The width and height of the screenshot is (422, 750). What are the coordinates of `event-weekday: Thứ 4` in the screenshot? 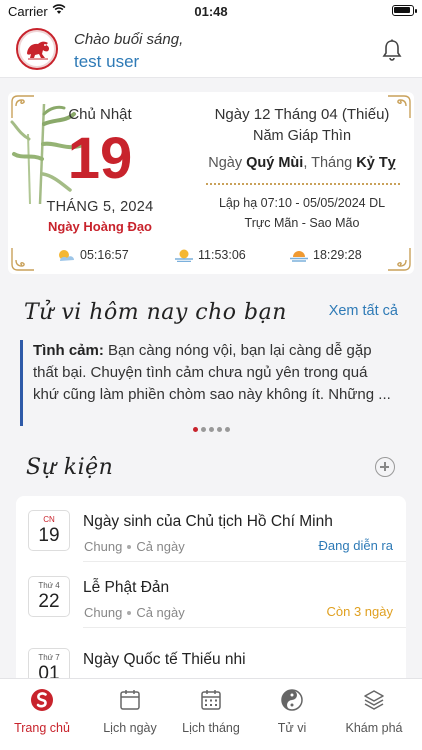 It's located at (49, 585).